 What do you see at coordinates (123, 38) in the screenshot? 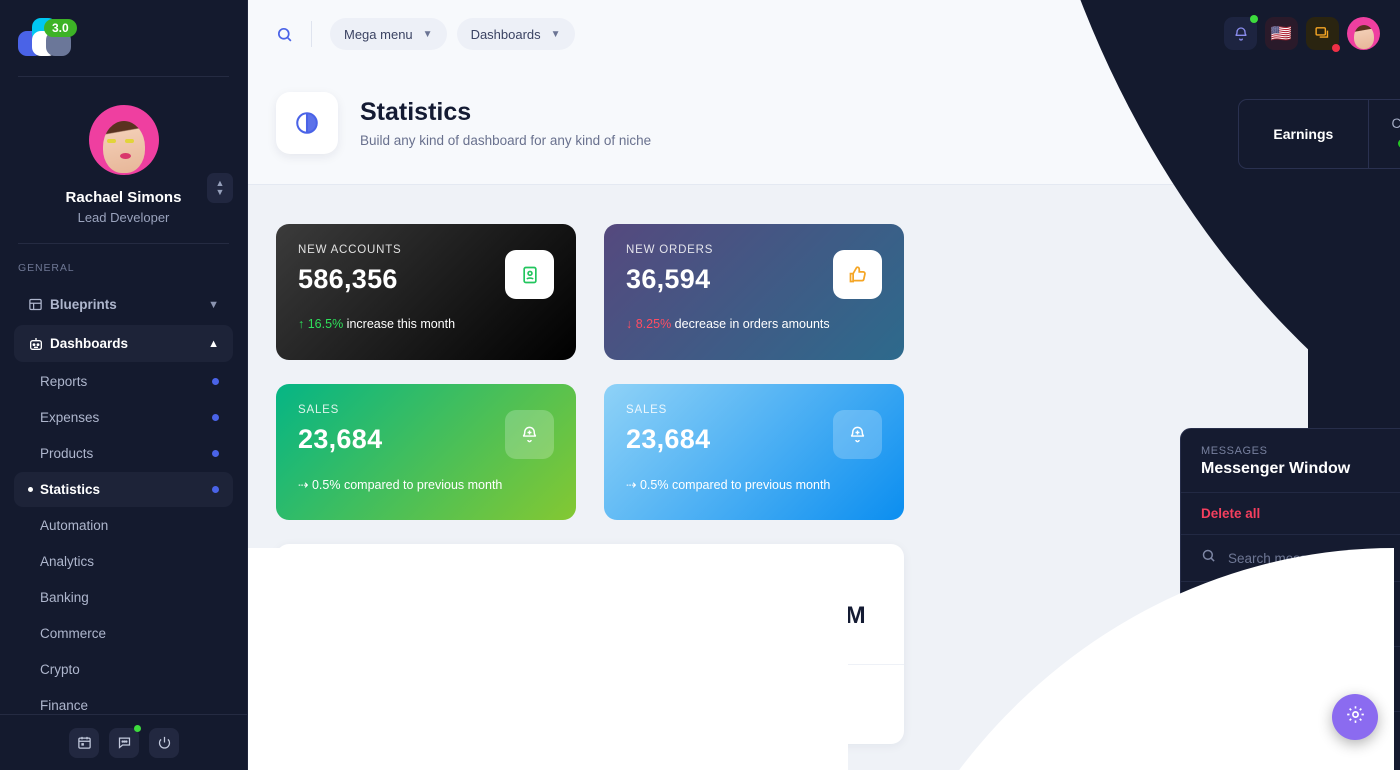
I see `logo: 3.0` at bounding box center [123, 38].